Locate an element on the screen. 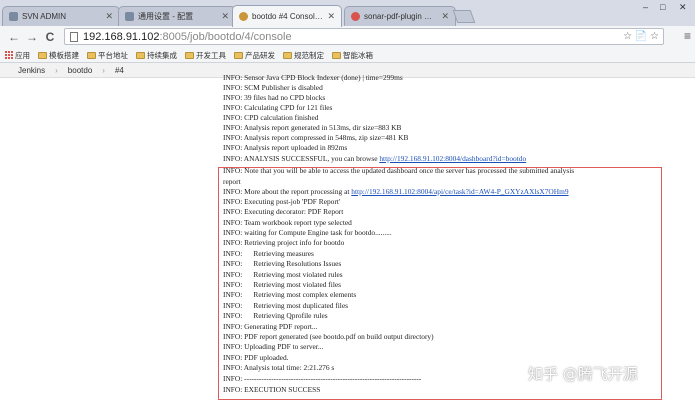 Image resolution: width=695 pixels, height=401 pixels. bookmark-folder: 规范制定 is located at coordinates (303, 55).